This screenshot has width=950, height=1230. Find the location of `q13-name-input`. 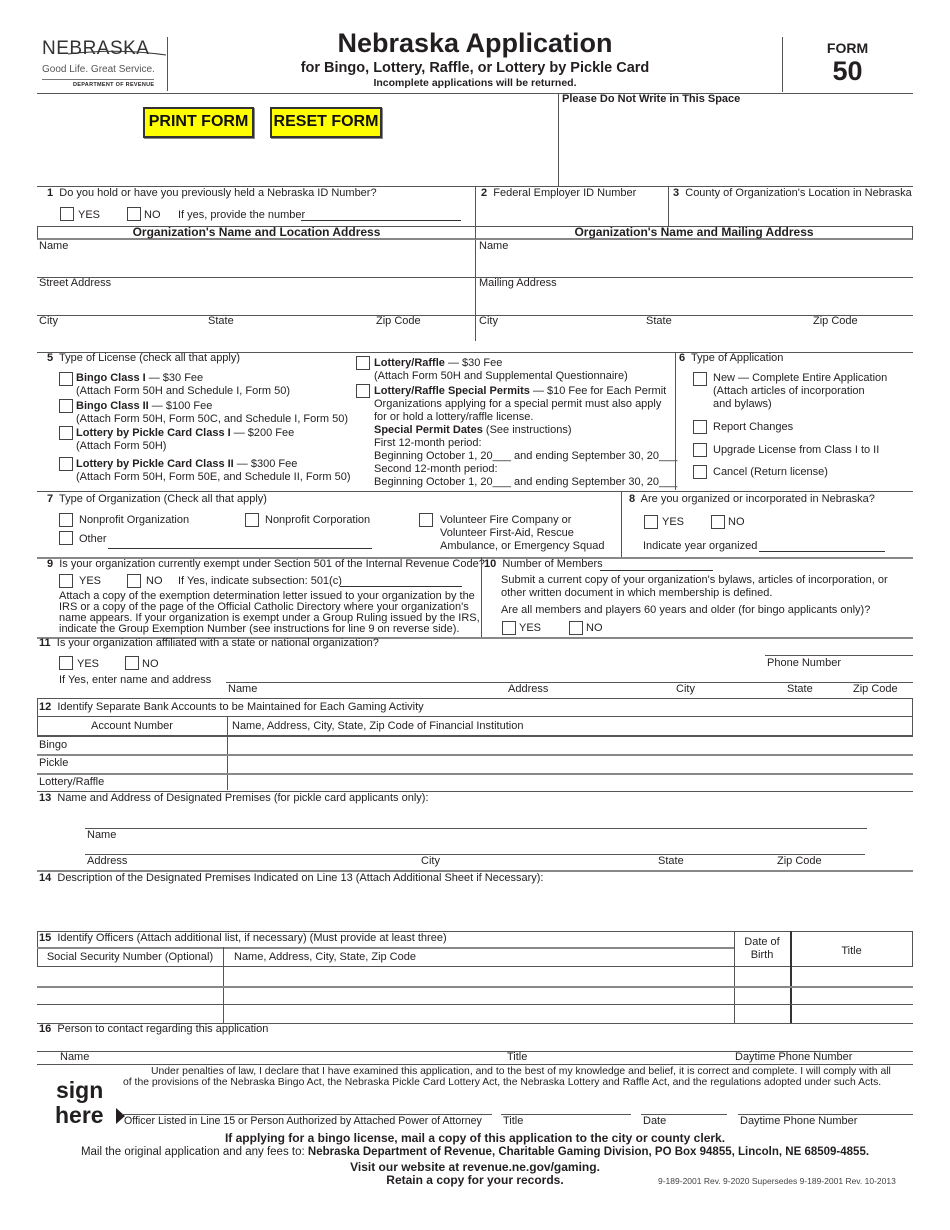

q13-name-input is located at coordinates (476, 818).